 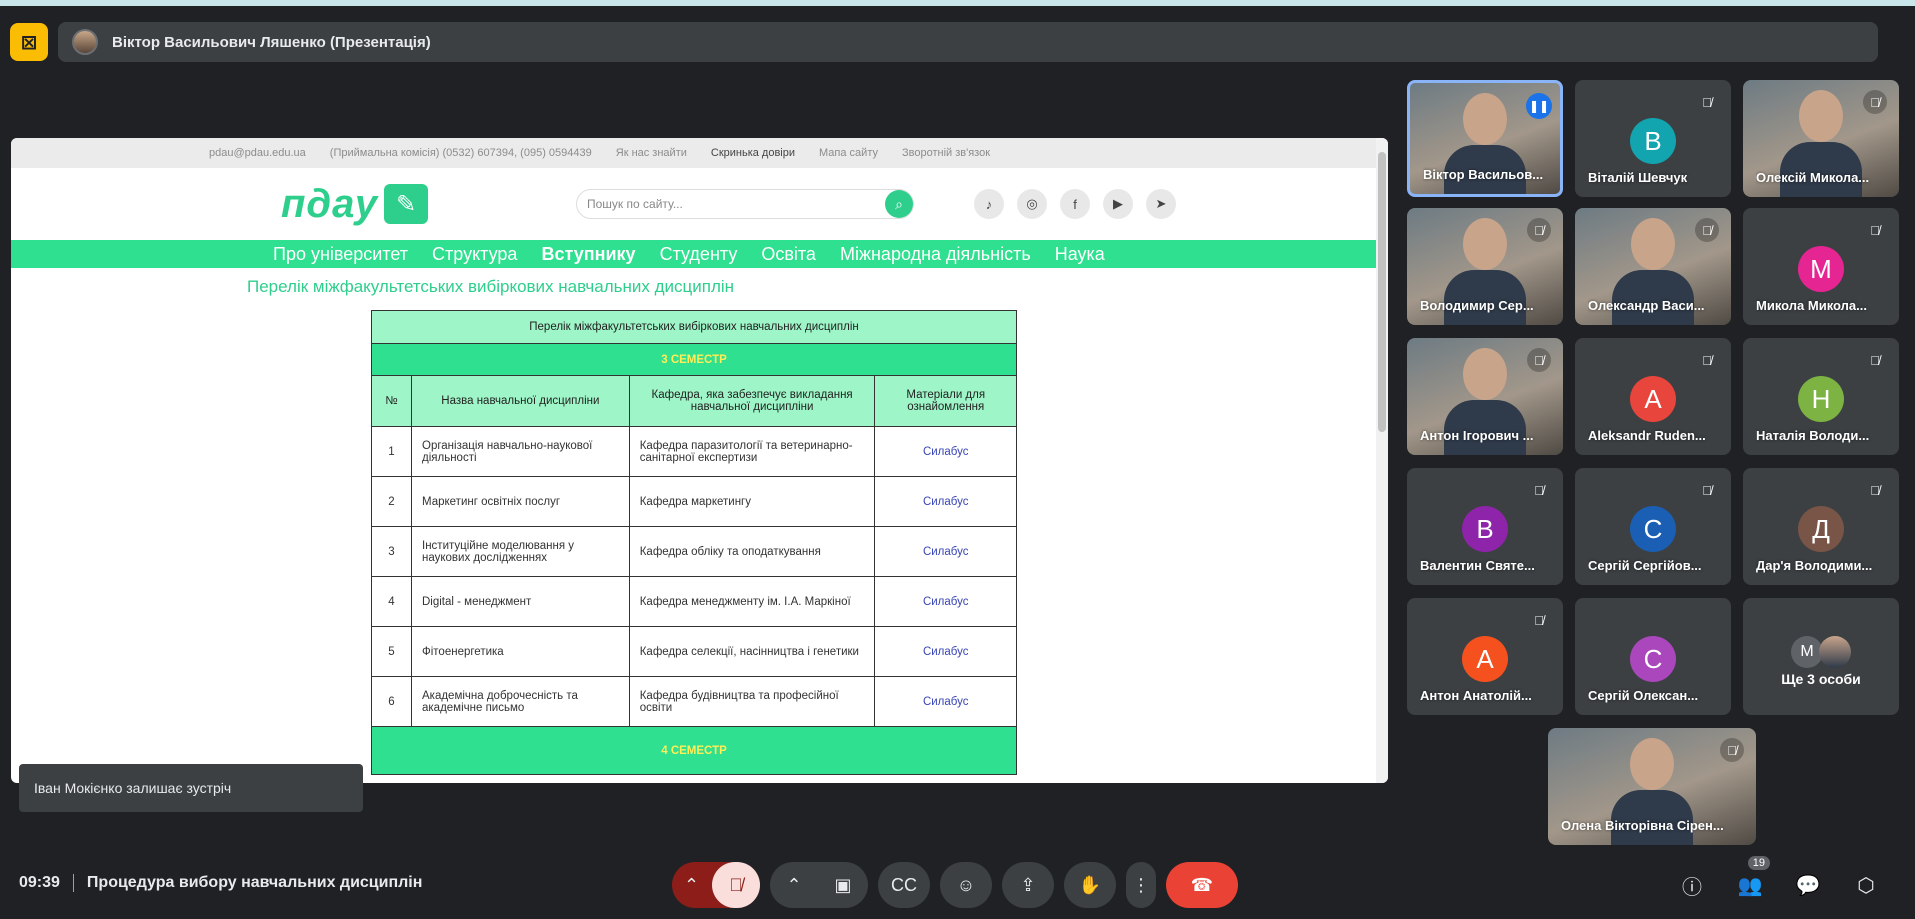 What do you see at coordinates (899, 204) in the screenshot?
I see `search-icon: ⌕` at bounding box center [899, 204].